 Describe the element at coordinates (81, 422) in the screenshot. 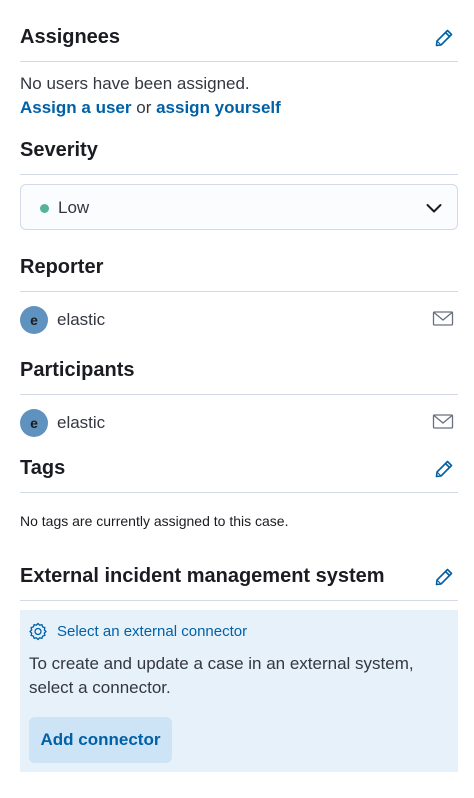

I see `participant-name: elastic` at that location.